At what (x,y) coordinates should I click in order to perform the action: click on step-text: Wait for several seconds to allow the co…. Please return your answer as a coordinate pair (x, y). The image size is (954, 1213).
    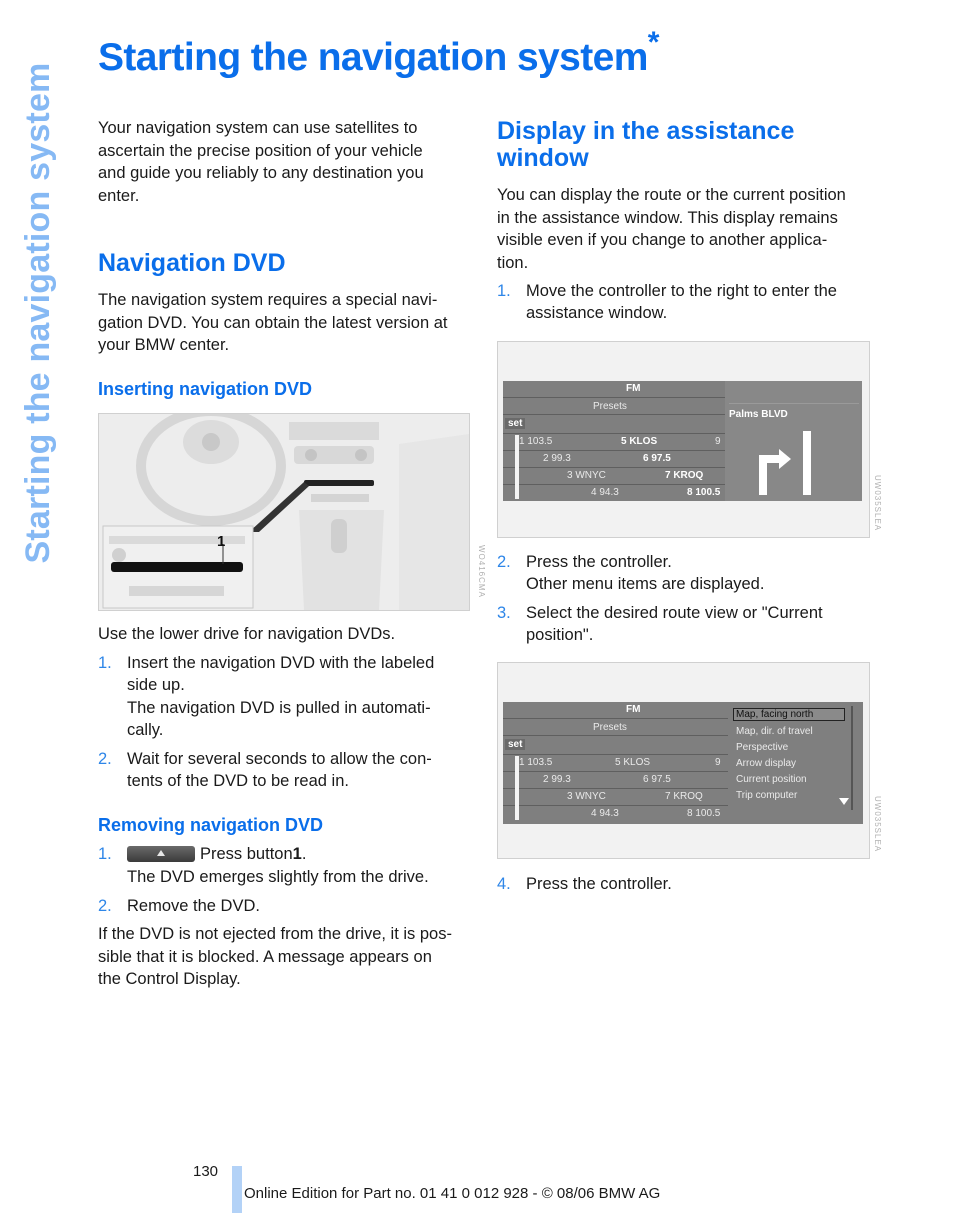
    Looking at the image, I should click on (279, 759).